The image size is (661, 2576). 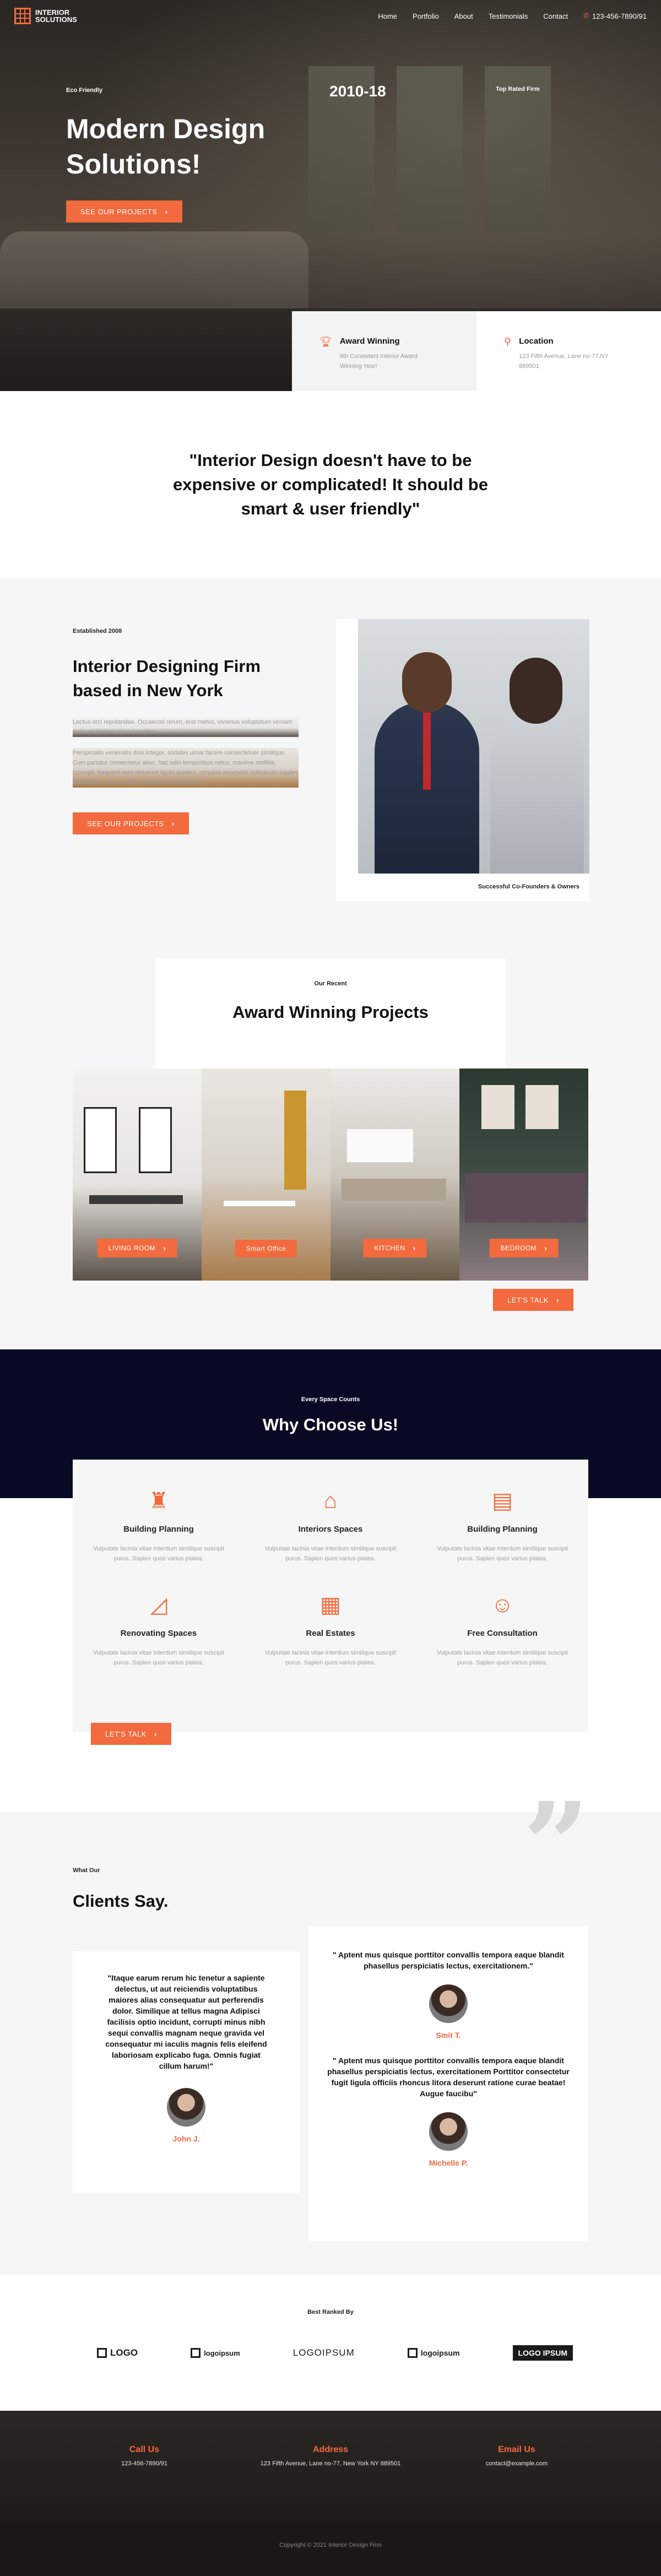 What do you see at coordinates (357, 91) in the screenshot?
I see `hero-years: 2010-18` at bounding box center [357, 91].